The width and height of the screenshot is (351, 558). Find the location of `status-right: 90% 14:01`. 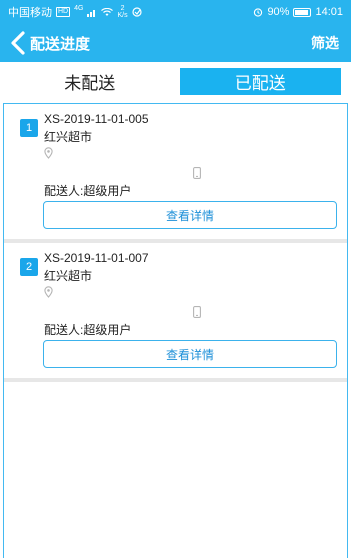

status-right: 90% 14:01 is located at coordinates (298, 12).